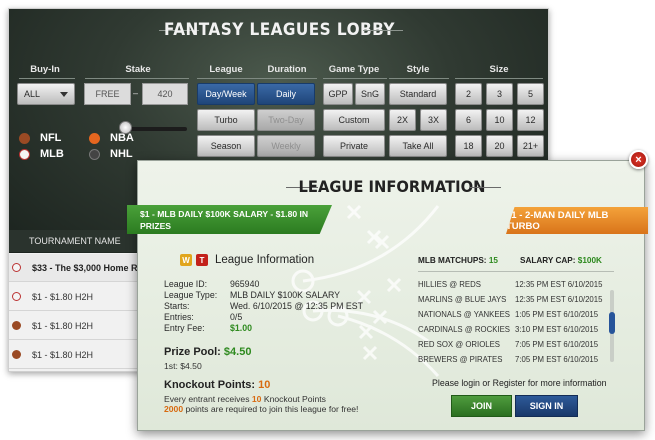  I want to click on league-name-ribbon: $1 - 2-MAN DAILY MLB TURBO, so click(577, 220).